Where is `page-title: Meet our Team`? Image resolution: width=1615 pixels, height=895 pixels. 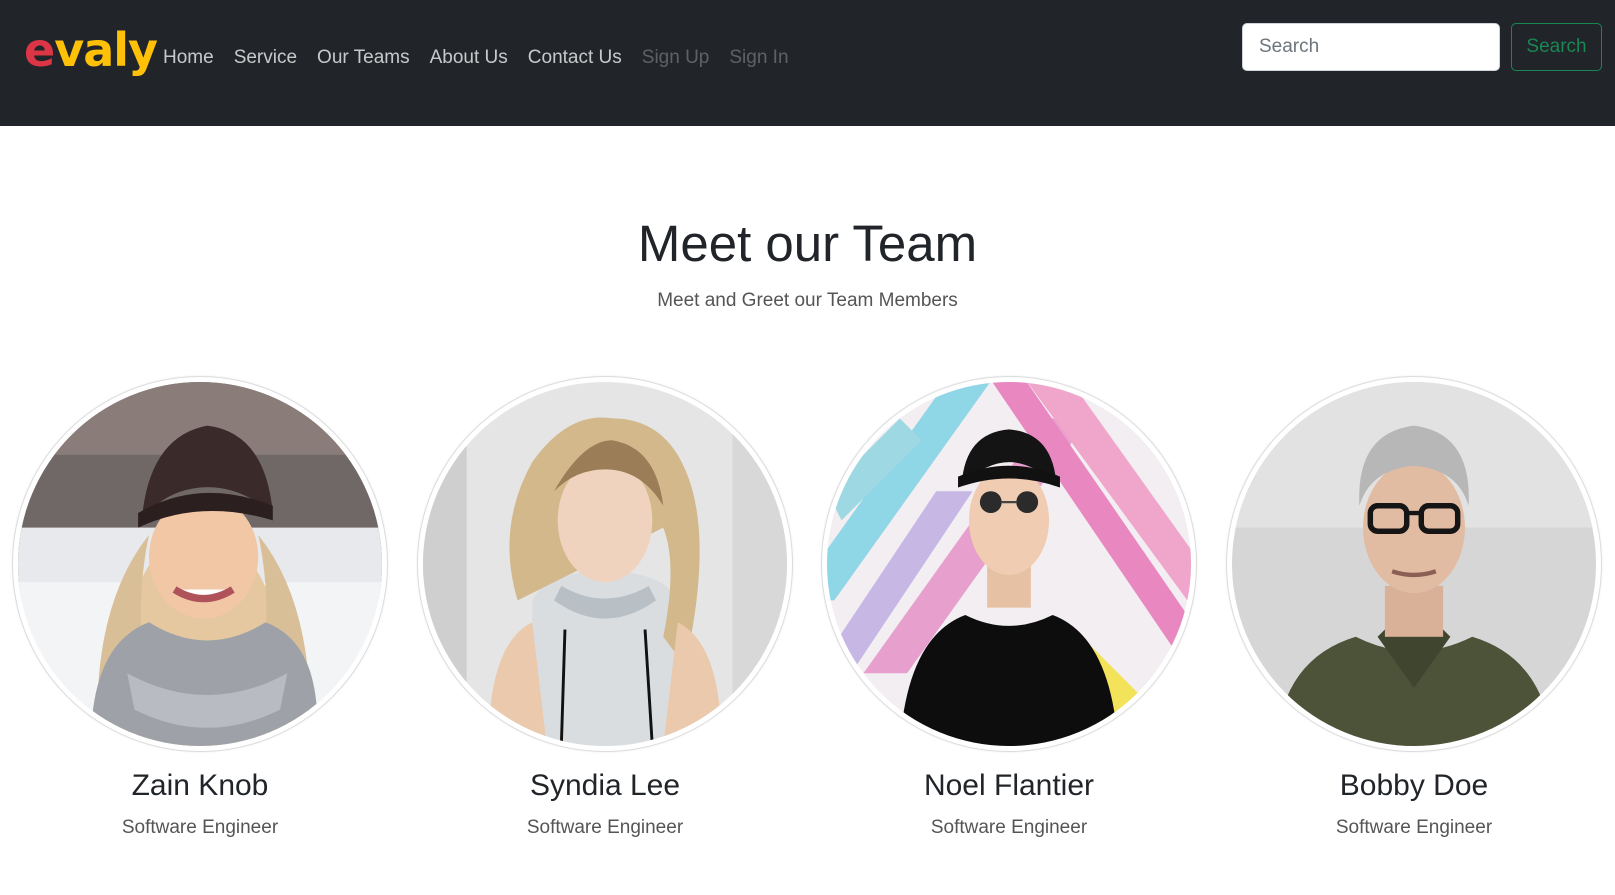
page-title: Meet our Team is located at coordinates (807, 243).